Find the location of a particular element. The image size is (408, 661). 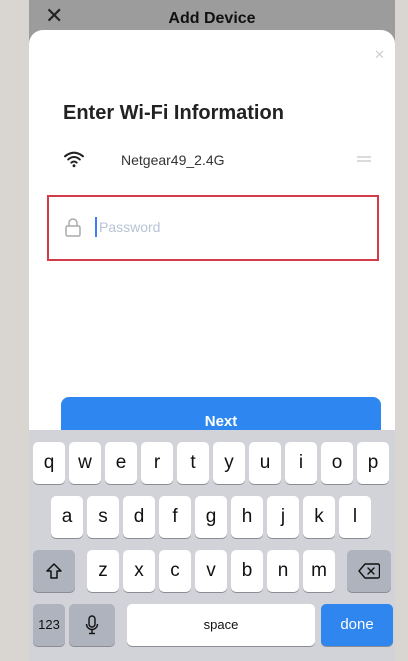

key-y: y is located at coordinates (229, 463).